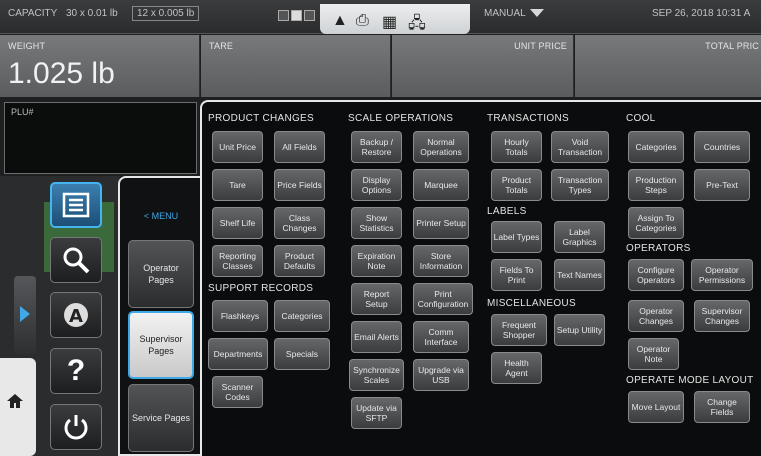 This screenshot has height=456, width=761. Describe the element at coordinates (76, 260) in the screenshot. I see `search-icon` at that location.